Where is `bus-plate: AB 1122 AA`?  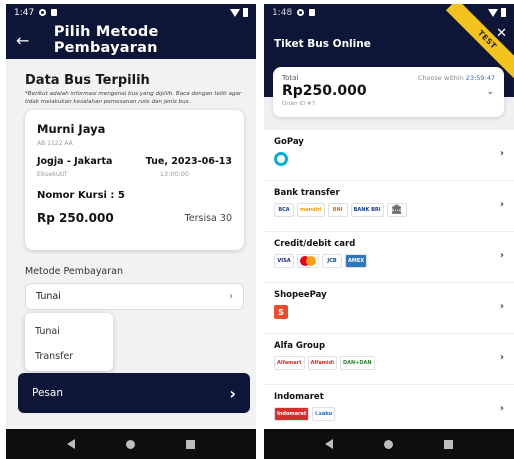
bus-plate: AB 1122 AA is located at coordinates (55, 143).